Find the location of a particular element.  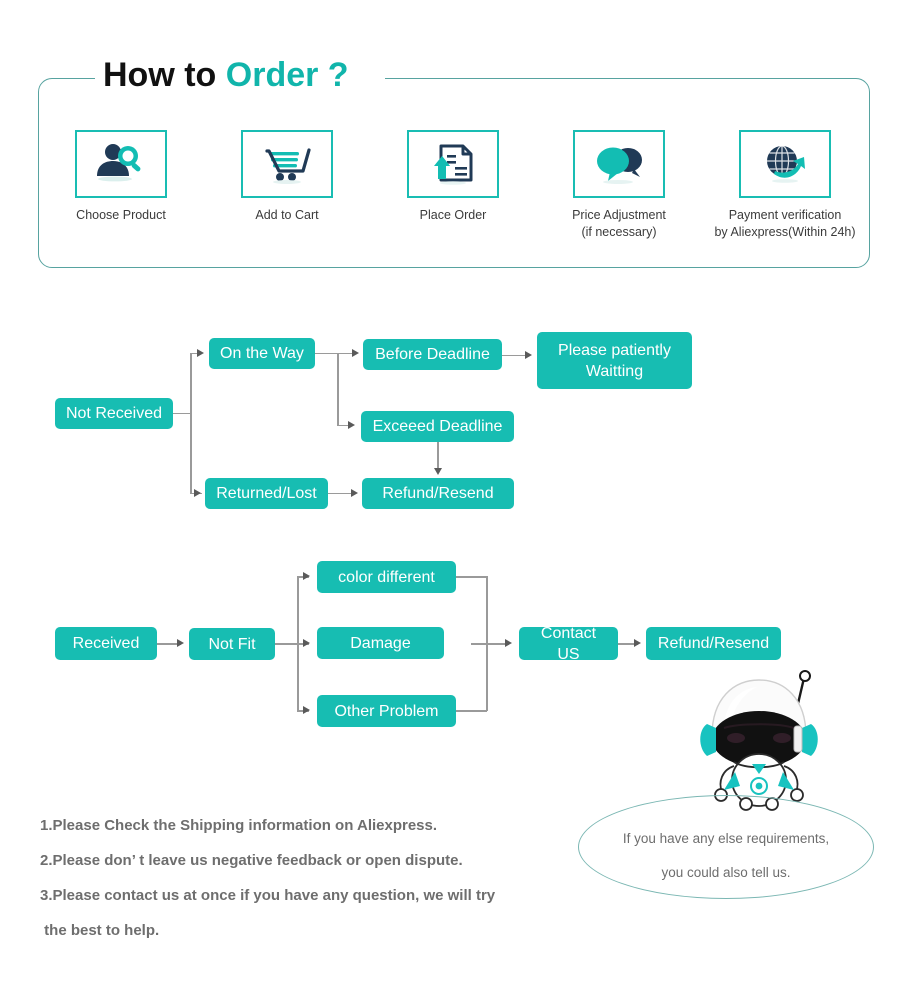

connector-other-problem-merge is located at coordinates (471, 711).